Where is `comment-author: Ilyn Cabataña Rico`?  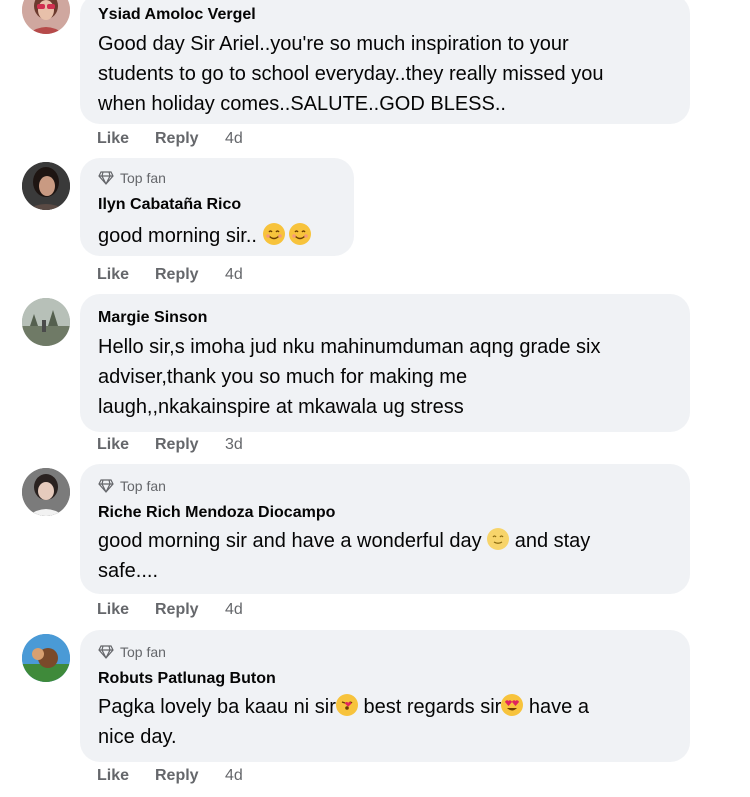
comment-author: Ilyn Cabataña Rico is located at coordinates (169, 205).